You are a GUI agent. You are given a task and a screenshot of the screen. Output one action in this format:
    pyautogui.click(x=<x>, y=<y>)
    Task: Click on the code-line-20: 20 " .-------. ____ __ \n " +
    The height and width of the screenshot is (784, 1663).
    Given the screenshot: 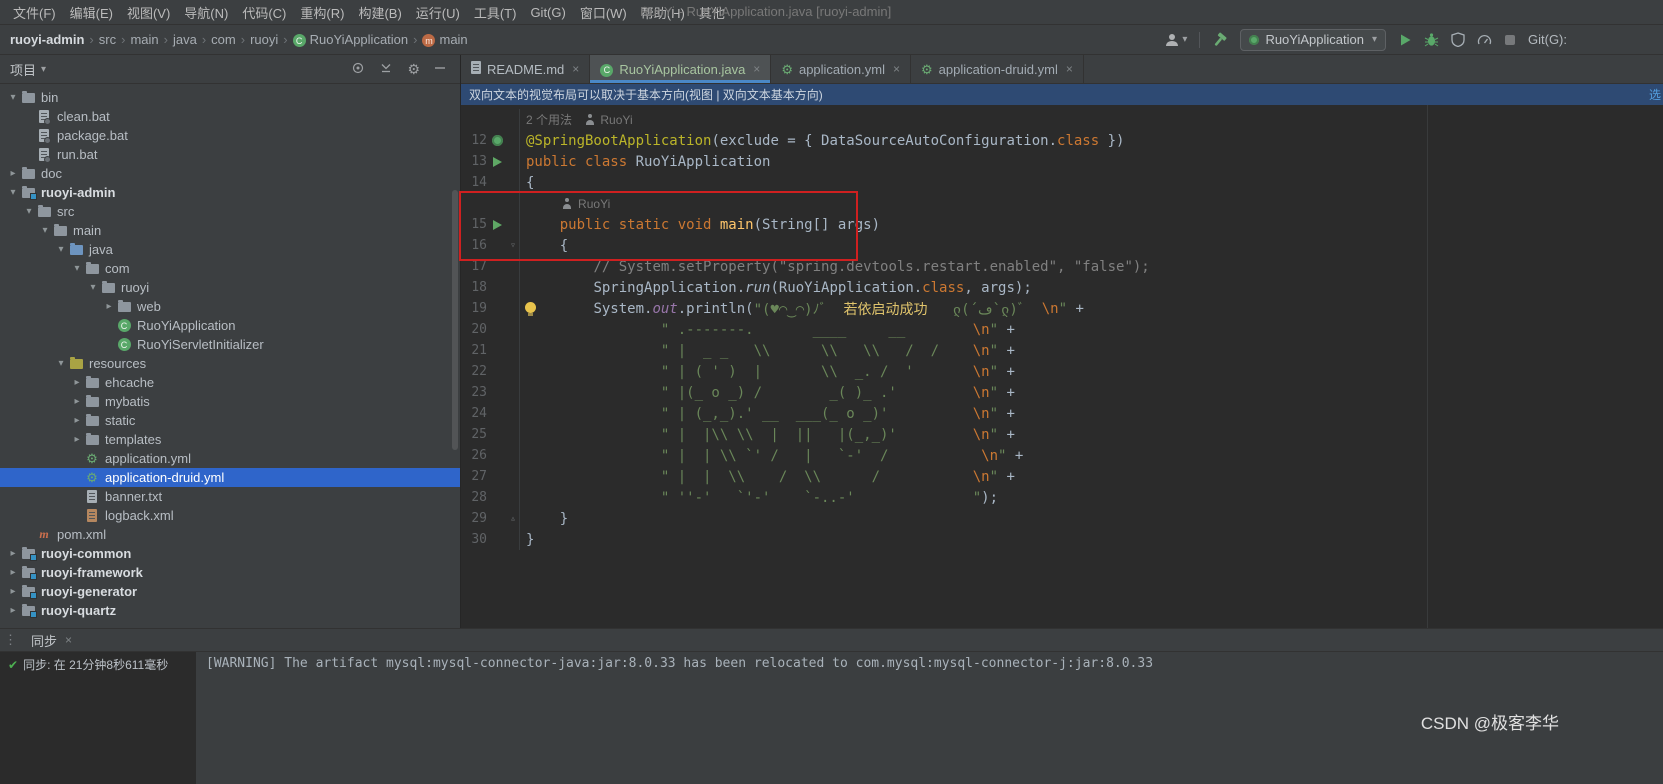 What is the action you would take?
    pyautogui.click(x=1062, y=329)
    